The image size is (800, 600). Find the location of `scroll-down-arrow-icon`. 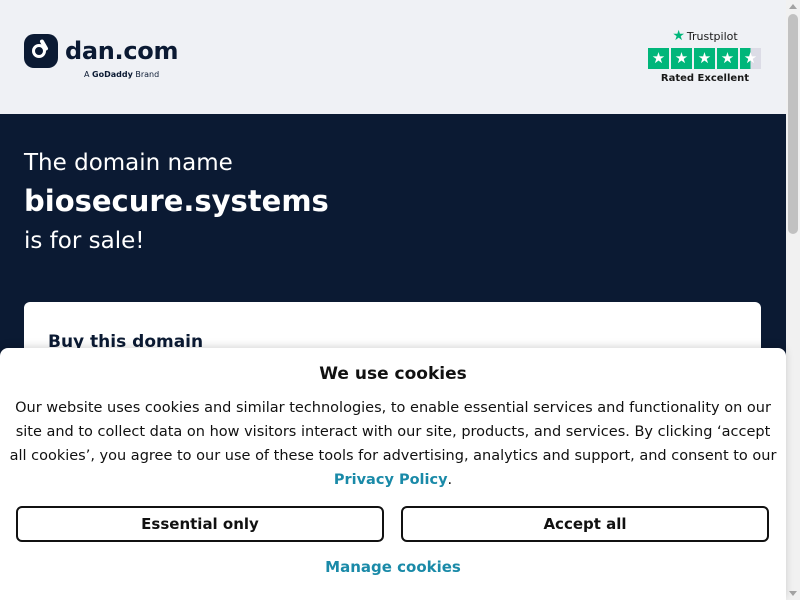

scroll-down-arrow-icon is located at coordinates (793, 593).